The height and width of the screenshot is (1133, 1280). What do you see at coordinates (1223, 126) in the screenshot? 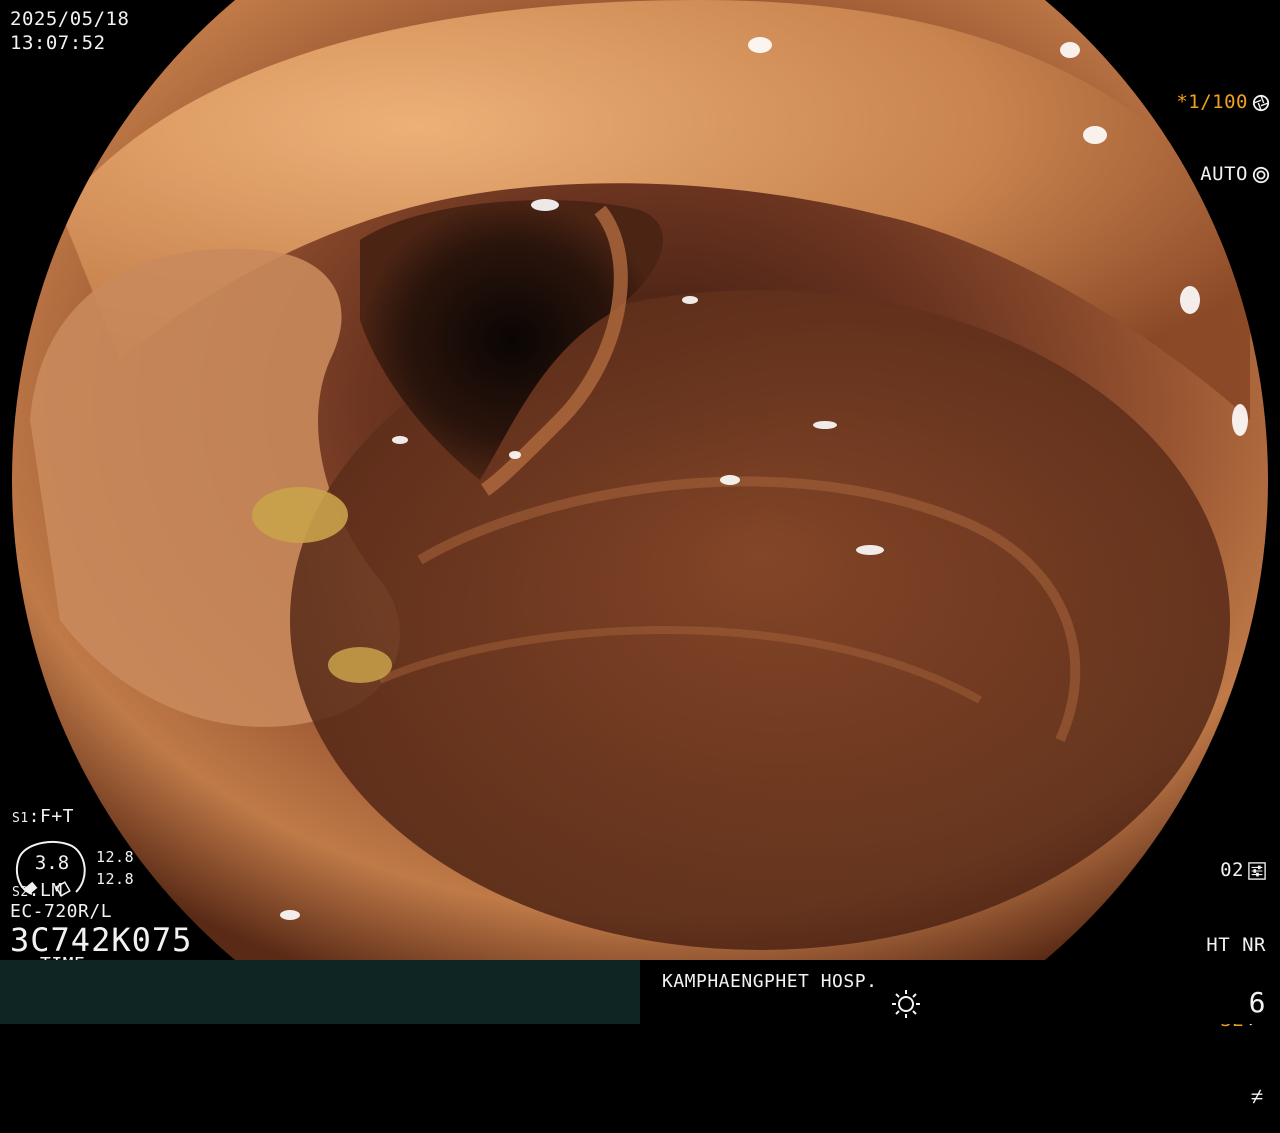
I see `exposure-info: *1/100 AUTO` at bounding box center [1223, 126].